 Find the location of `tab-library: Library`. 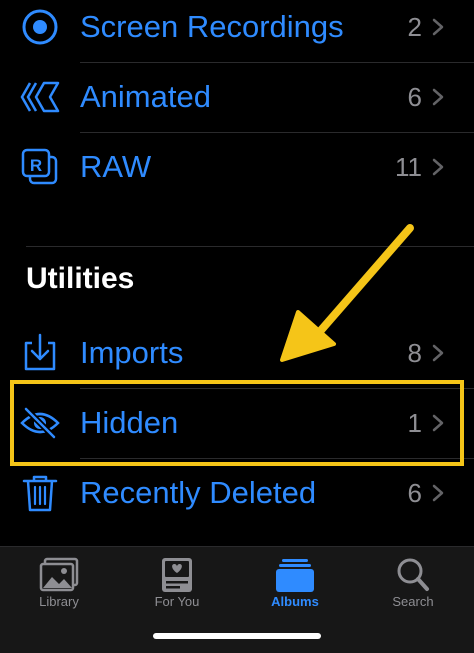

tab-library: Library is located at coordinates (59, 587).